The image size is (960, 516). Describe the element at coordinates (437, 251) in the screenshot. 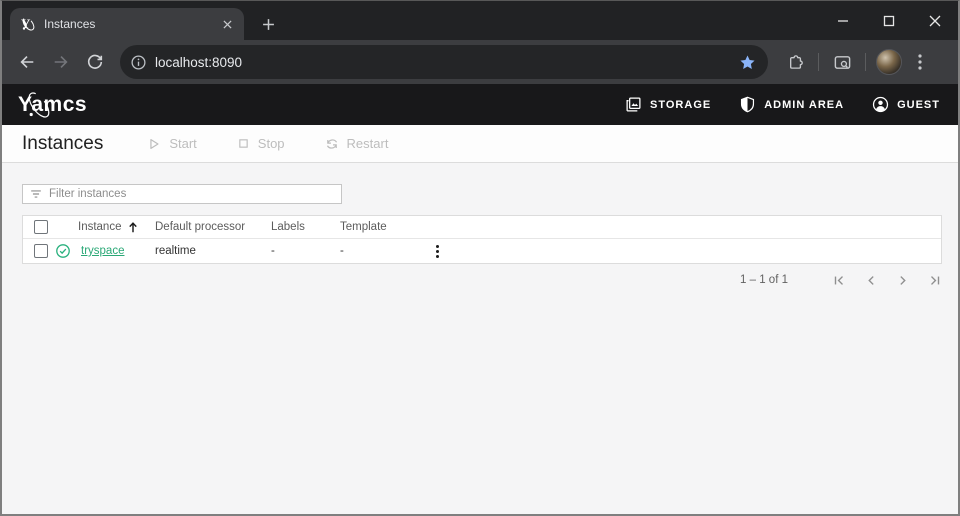

I see `row-actions-kebab-icon` at that location.